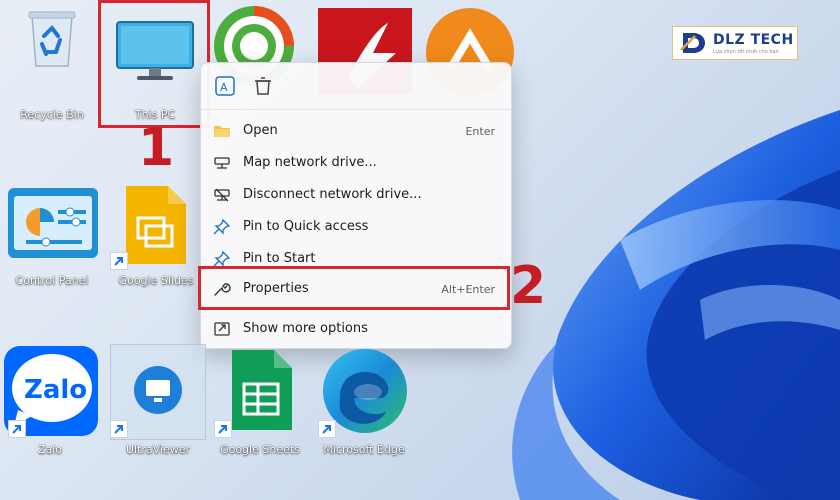 The height and width of the screenshot is (500, 840). I want to click on recycle-bin-label: Recycle Bin, so click(52, 114).